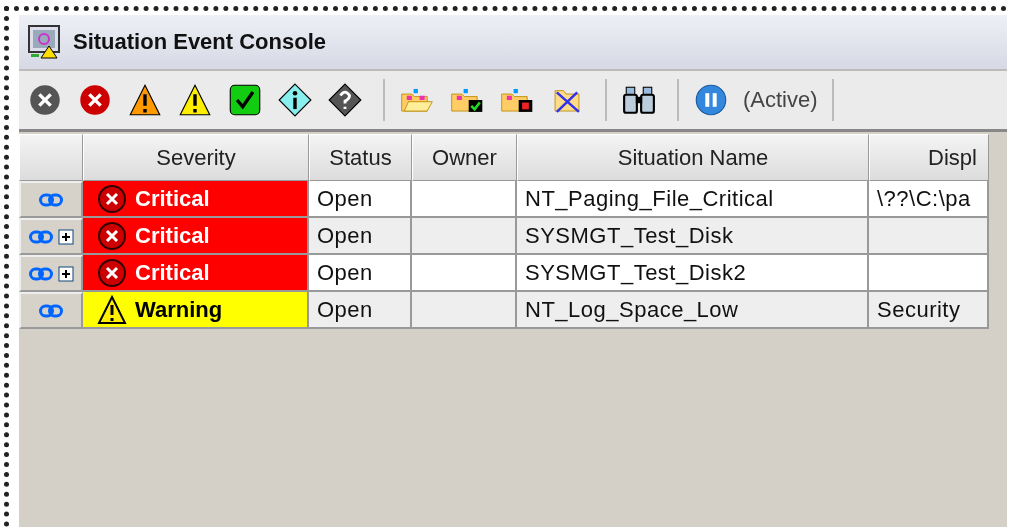  What do you see at coordinates (693, 236) in the screenshot?
I see `table-cell: SYSMGT_Test_Disk` at bounding box center [693, 236].